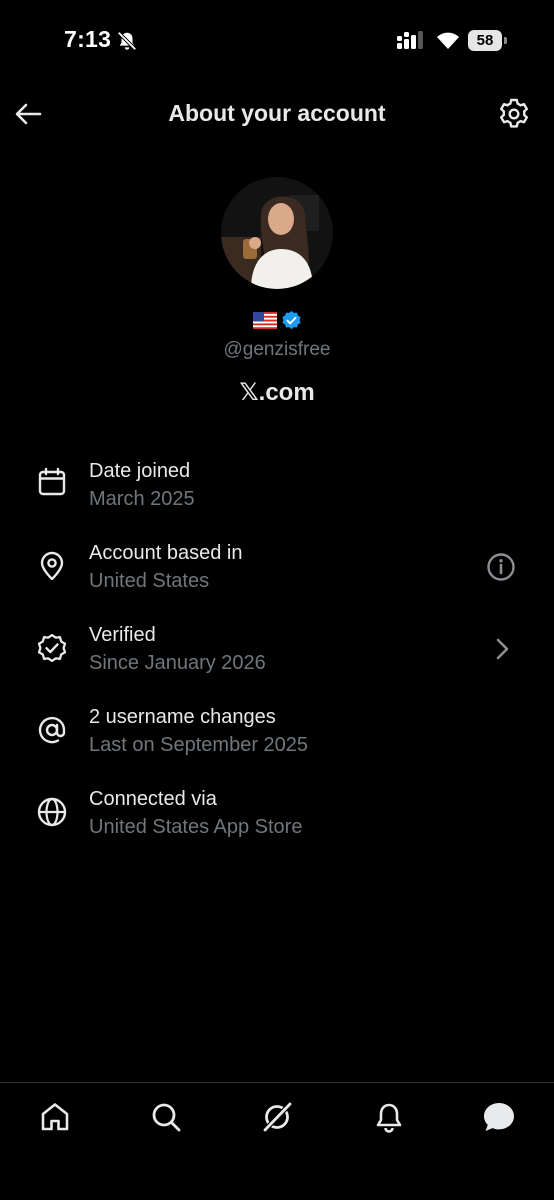 Image resolution: width=554 pixels, height=1200 pixels. I want to click on row-label: 2 username changes, so click(182, 717).